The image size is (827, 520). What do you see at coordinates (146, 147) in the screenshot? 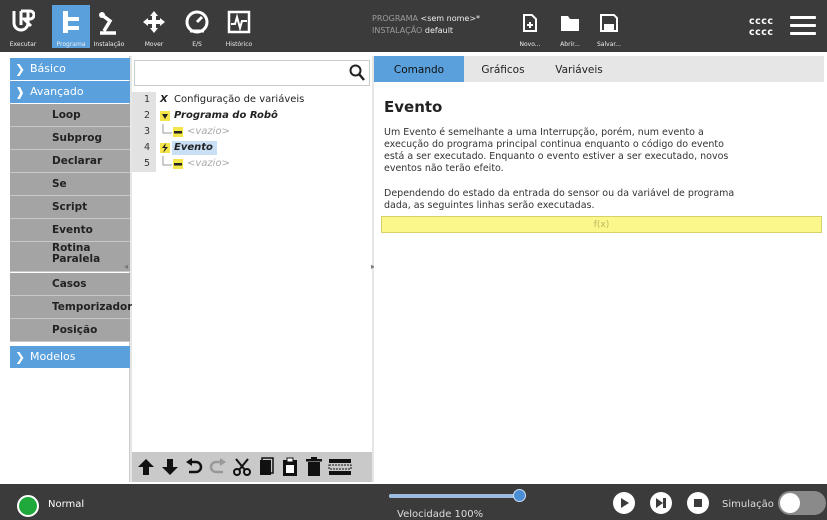
I see `line-number: 4` at bounding box center [146, 147].